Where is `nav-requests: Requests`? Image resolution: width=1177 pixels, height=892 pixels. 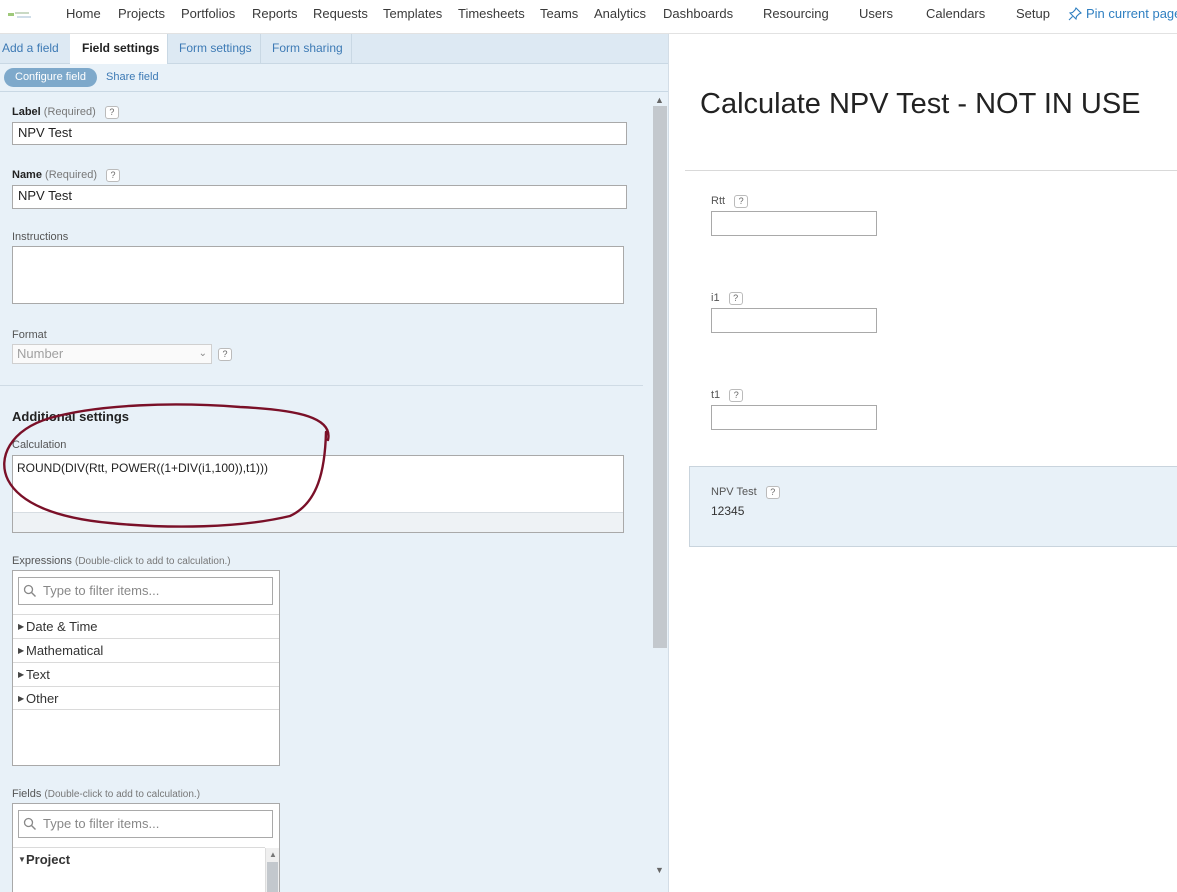
nav-requests: Requests is located at coordinates (340, 13).